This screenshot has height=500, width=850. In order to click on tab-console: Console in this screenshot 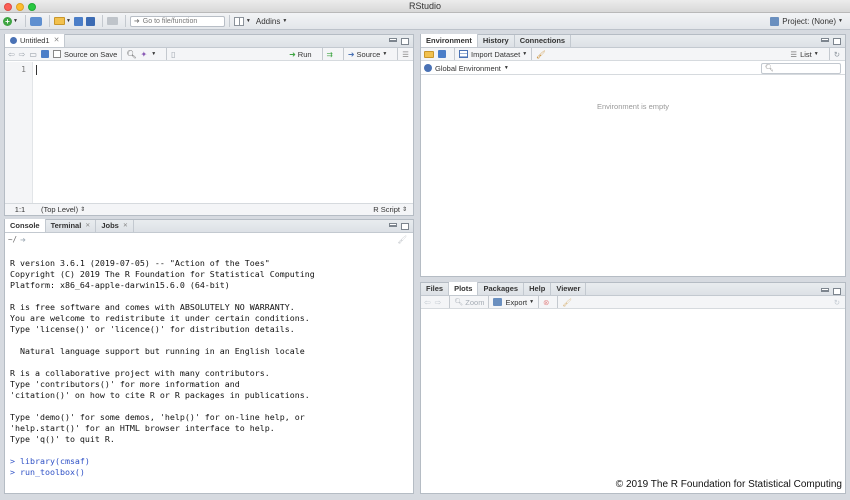, I will do `click(25, 225)`.